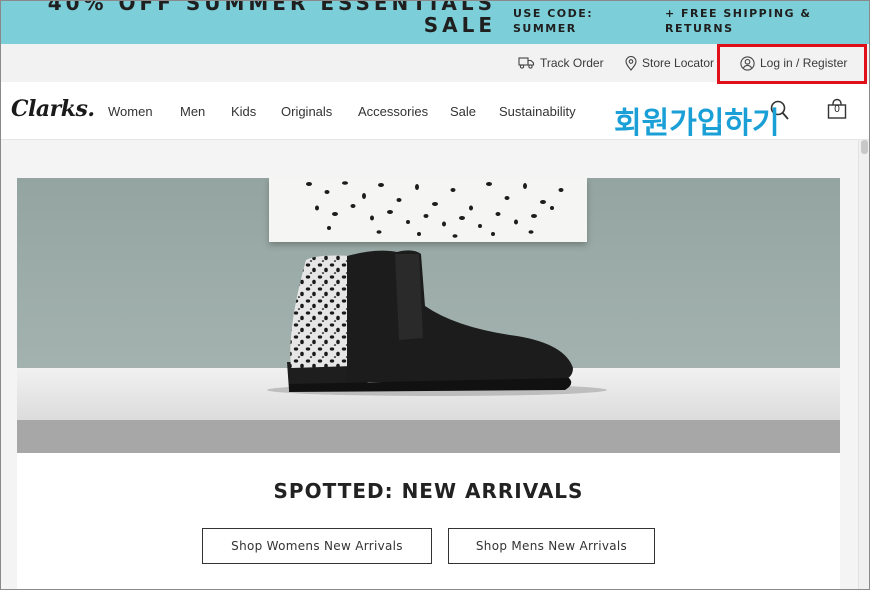  Describe the element at coordinates (697, 124) in the screenshot. I see `annotation-korean-label: 회원가입하기` at that location.